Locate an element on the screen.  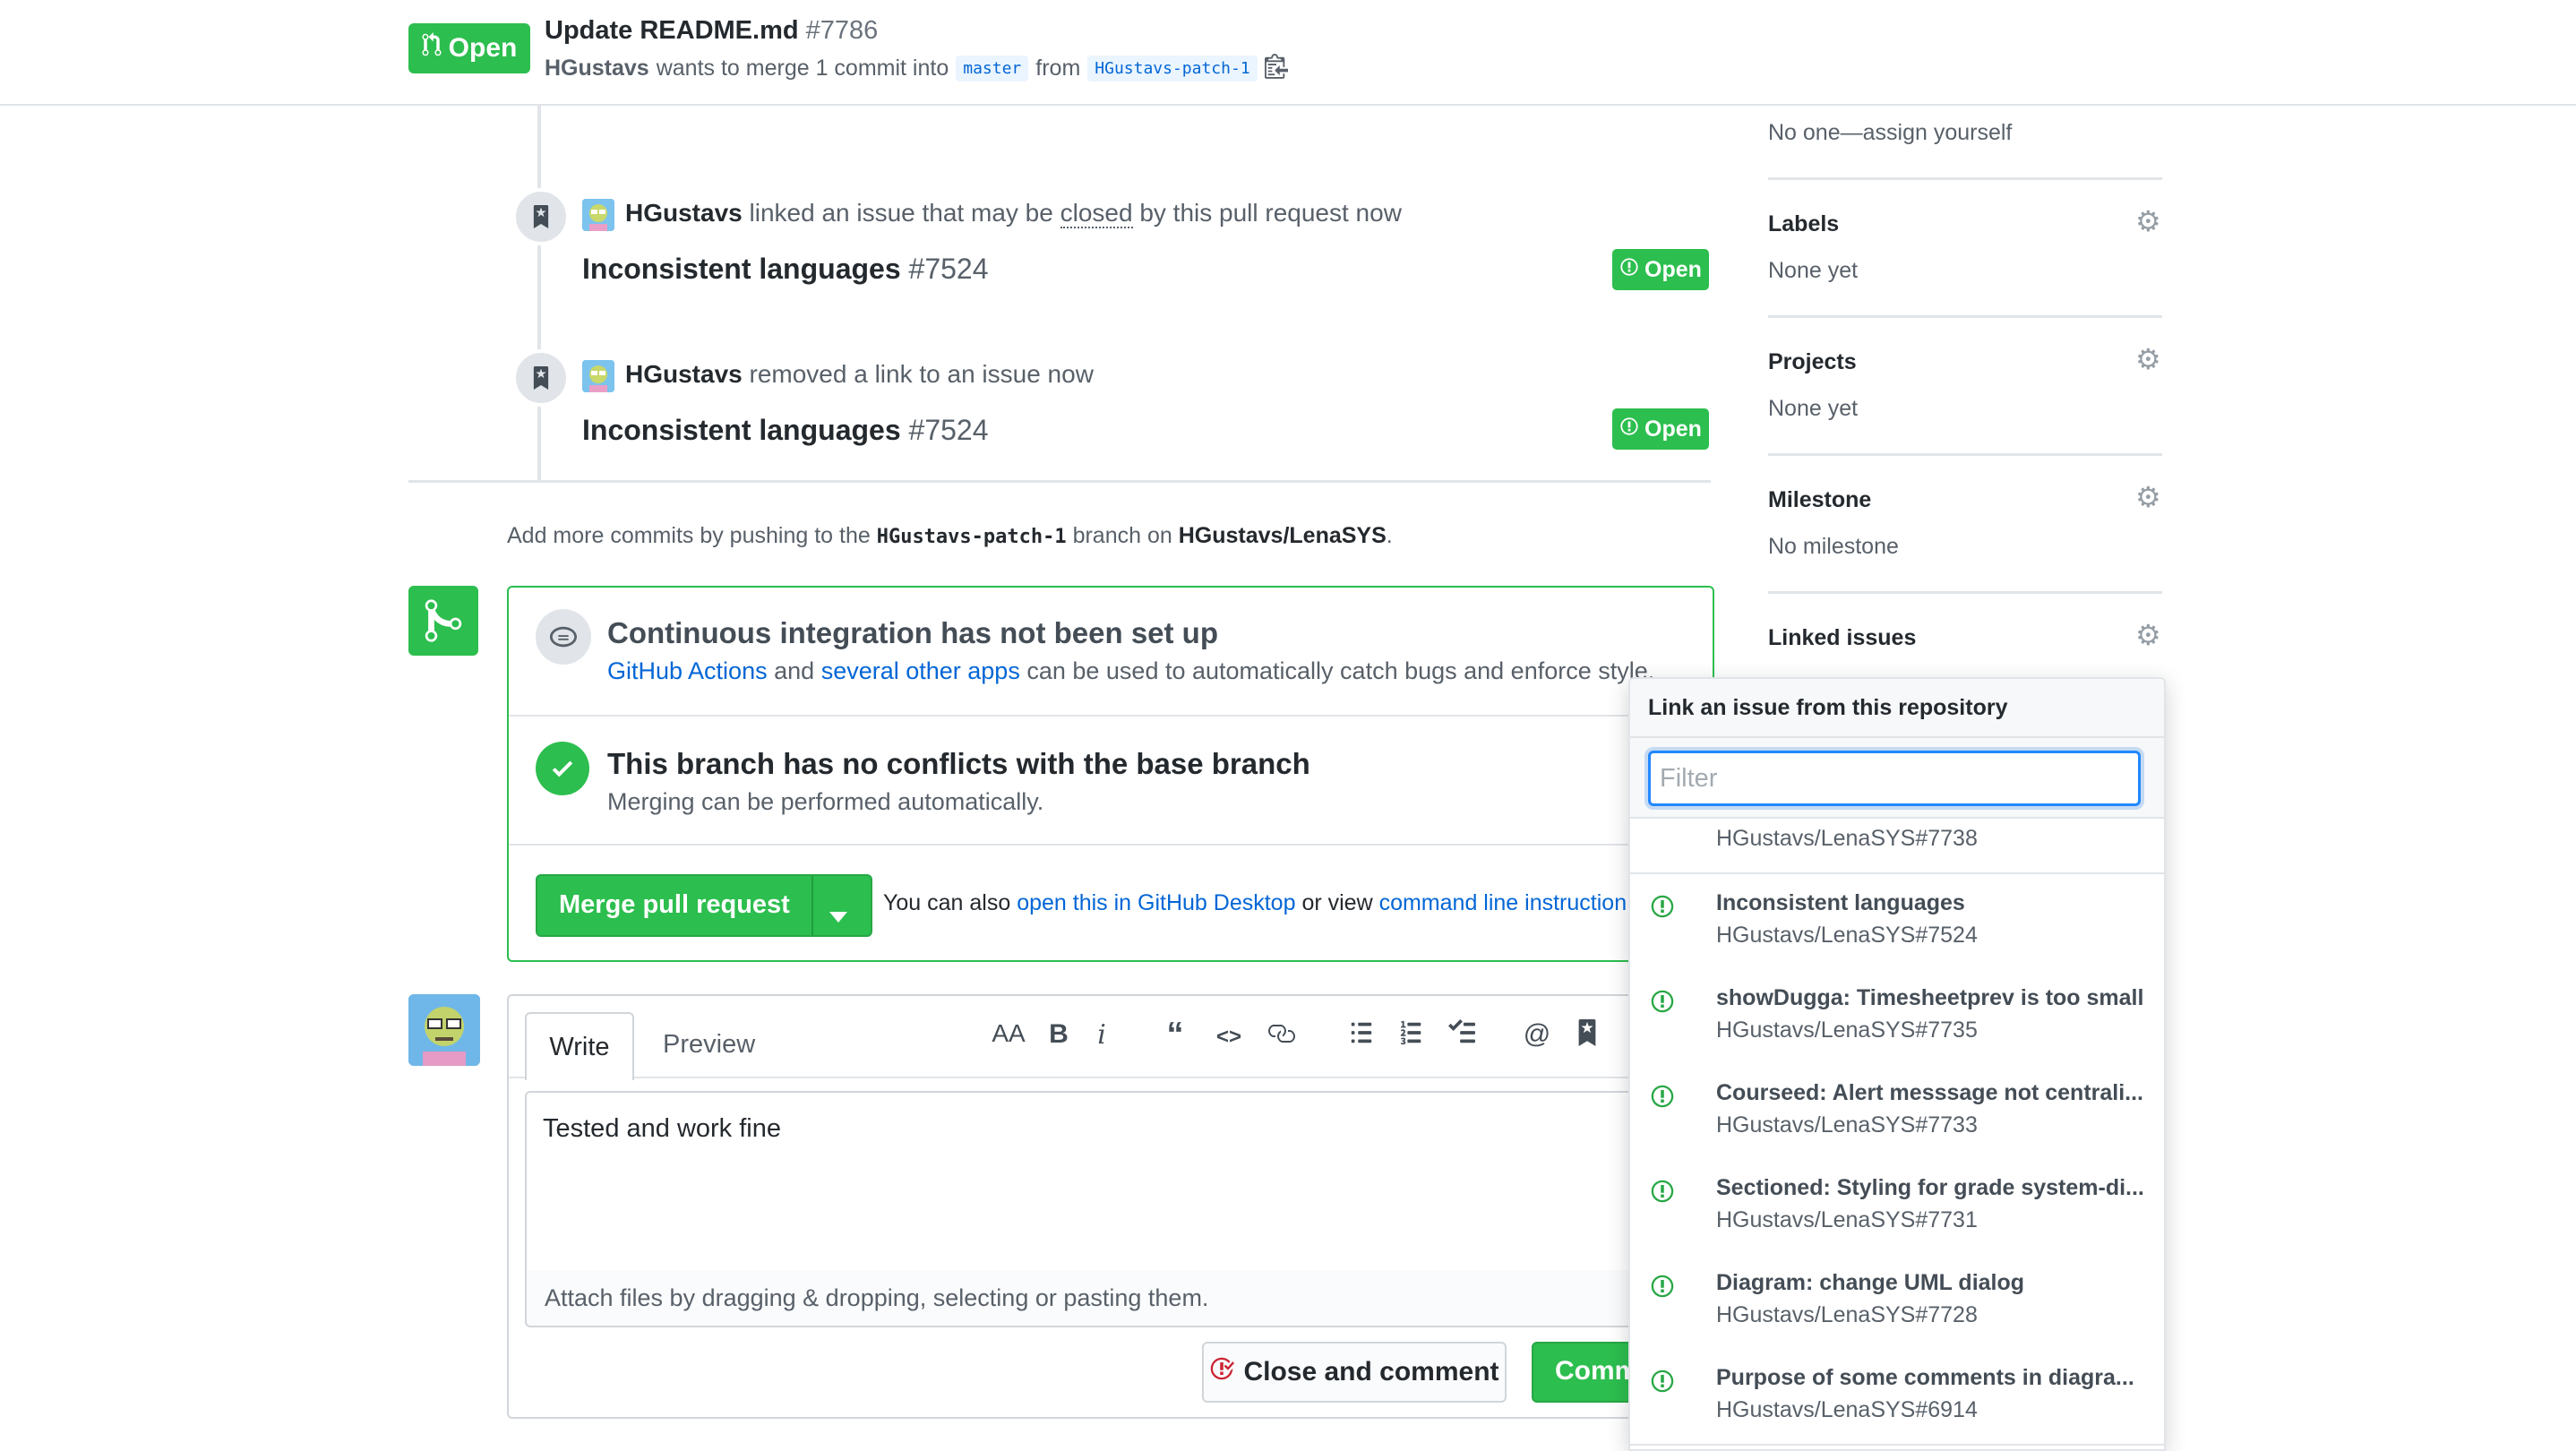
base-branch-tag: master is located at coordinates (992, 69).